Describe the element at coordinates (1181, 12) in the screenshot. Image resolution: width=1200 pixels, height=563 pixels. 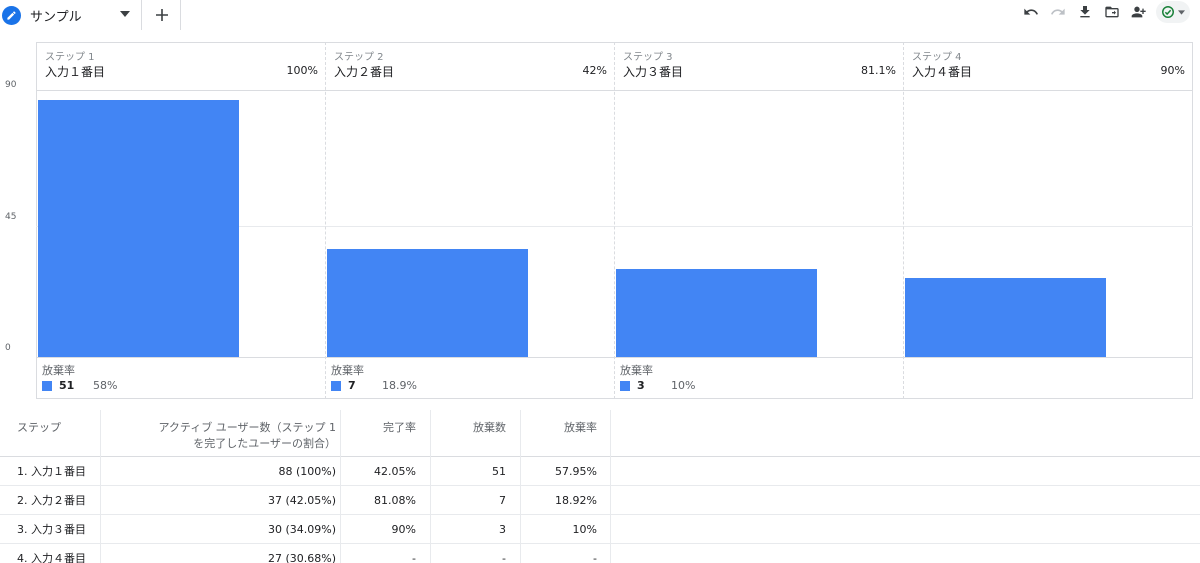
I see `chevron-down-icon` at that location.